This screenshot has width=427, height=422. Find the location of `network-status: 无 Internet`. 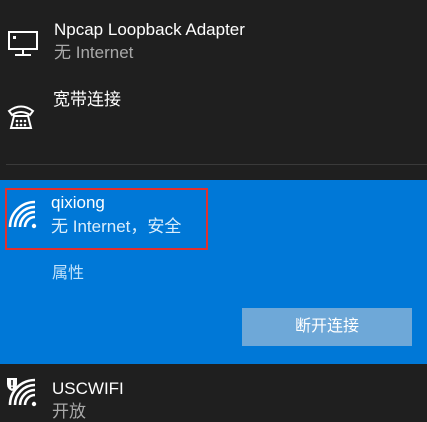

network-status: 无 Internet is located at coordinates (94, 52).